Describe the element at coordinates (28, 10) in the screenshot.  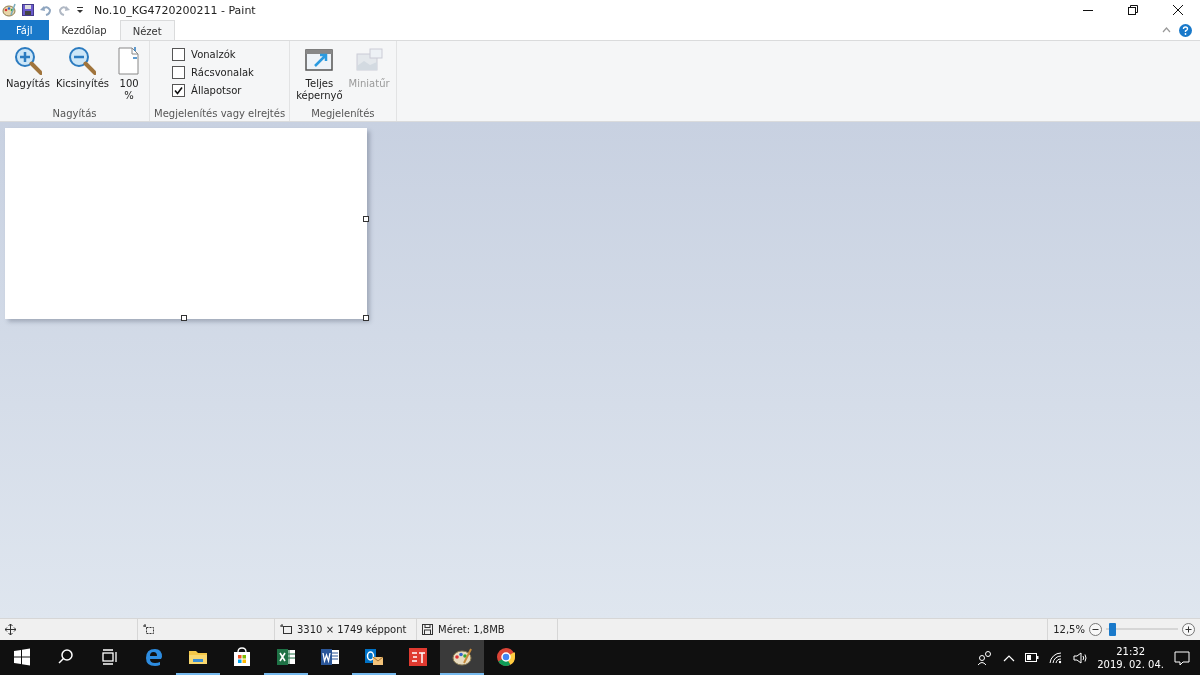
I see `save-icon` at that location.